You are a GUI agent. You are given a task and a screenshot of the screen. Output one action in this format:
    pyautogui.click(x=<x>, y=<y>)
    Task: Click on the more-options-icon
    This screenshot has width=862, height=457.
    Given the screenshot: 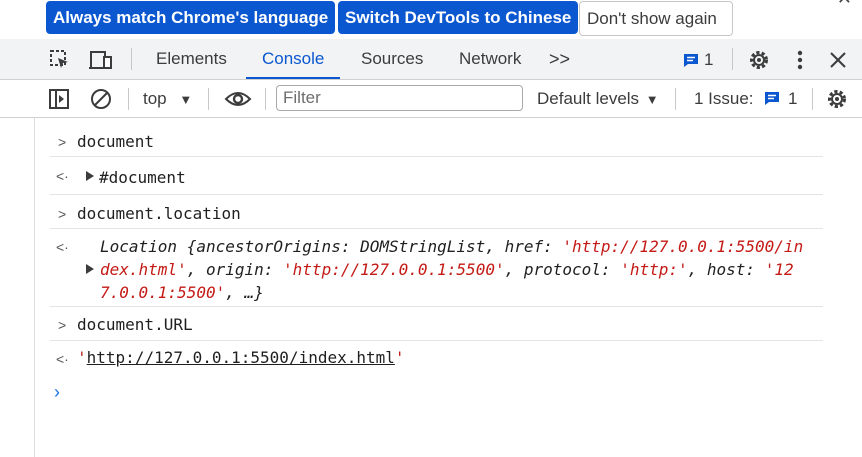 What is the action you would take?
    pyautogui.click(x=800, y=60)
    